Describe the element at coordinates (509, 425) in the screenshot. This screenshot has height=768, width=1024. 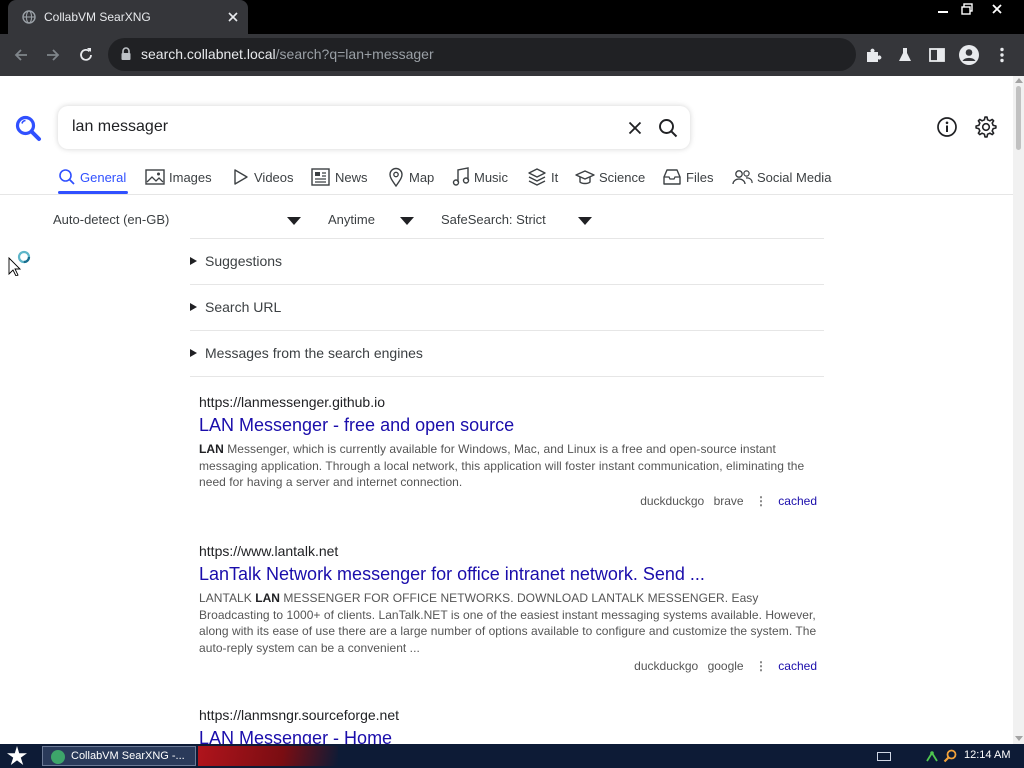
I see `result-title-link: LAN Messenger - free and open source` at that location.